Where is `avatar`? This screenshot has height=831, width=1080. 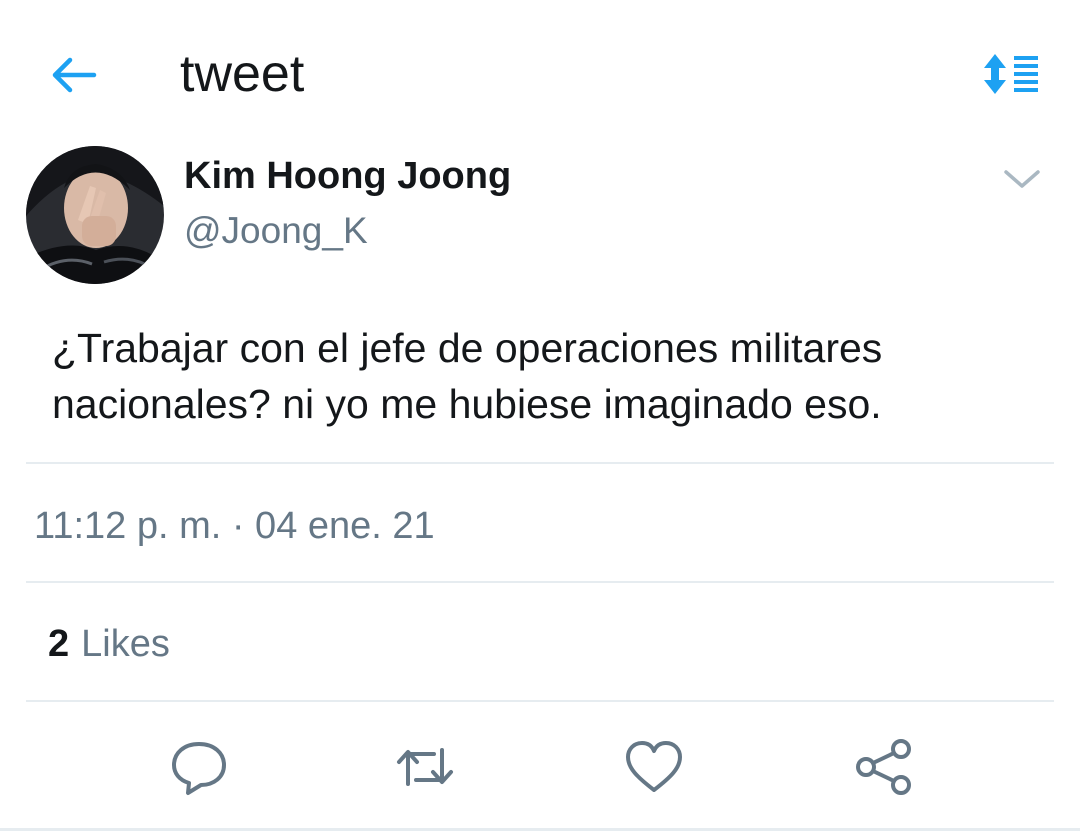
avatar is located at coordinates (95, 215).